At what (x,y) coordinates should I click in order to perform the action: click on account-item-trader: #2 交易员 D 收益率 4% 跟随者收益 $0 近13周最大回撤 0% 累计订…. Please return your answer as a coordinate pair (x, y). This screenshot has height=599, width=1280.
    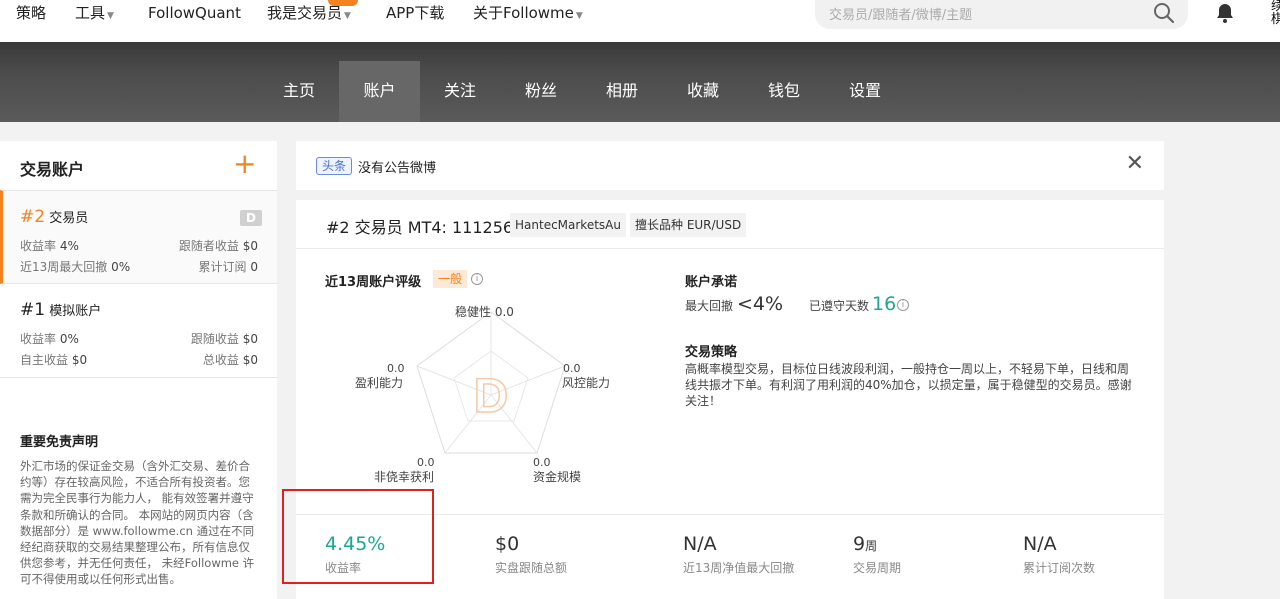
    Looking at the image, I should click on (138, 237).